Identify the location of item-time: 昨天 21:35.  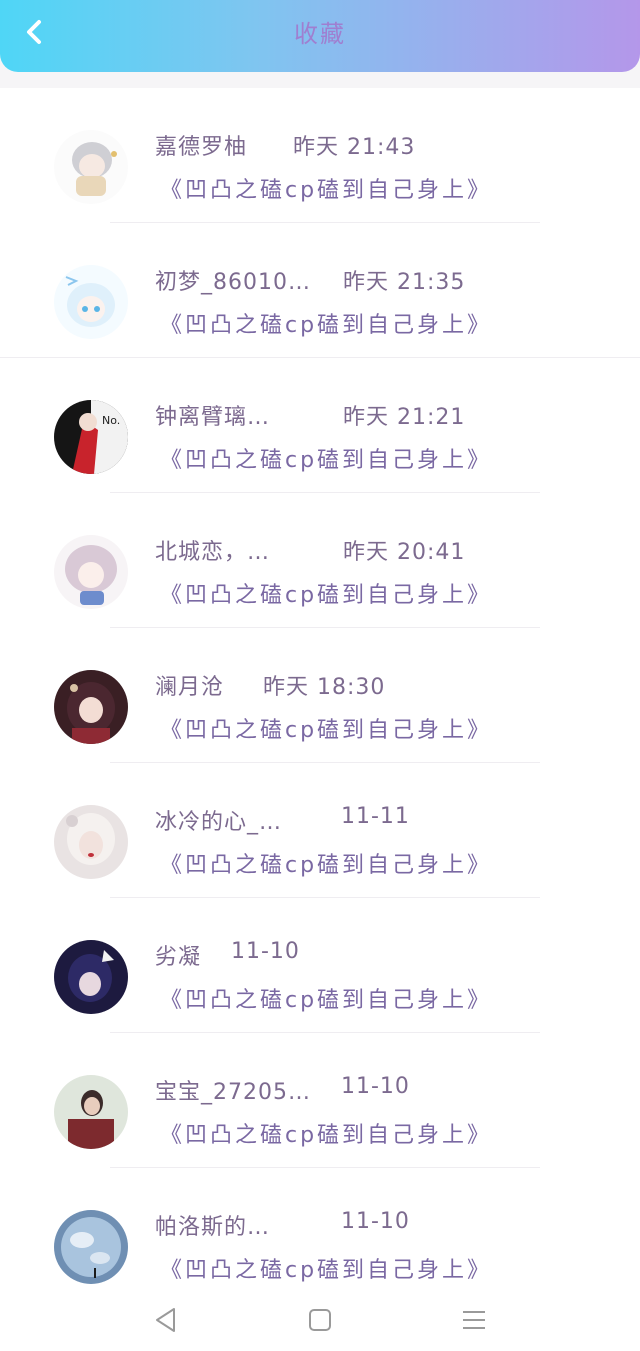
(404, 282).